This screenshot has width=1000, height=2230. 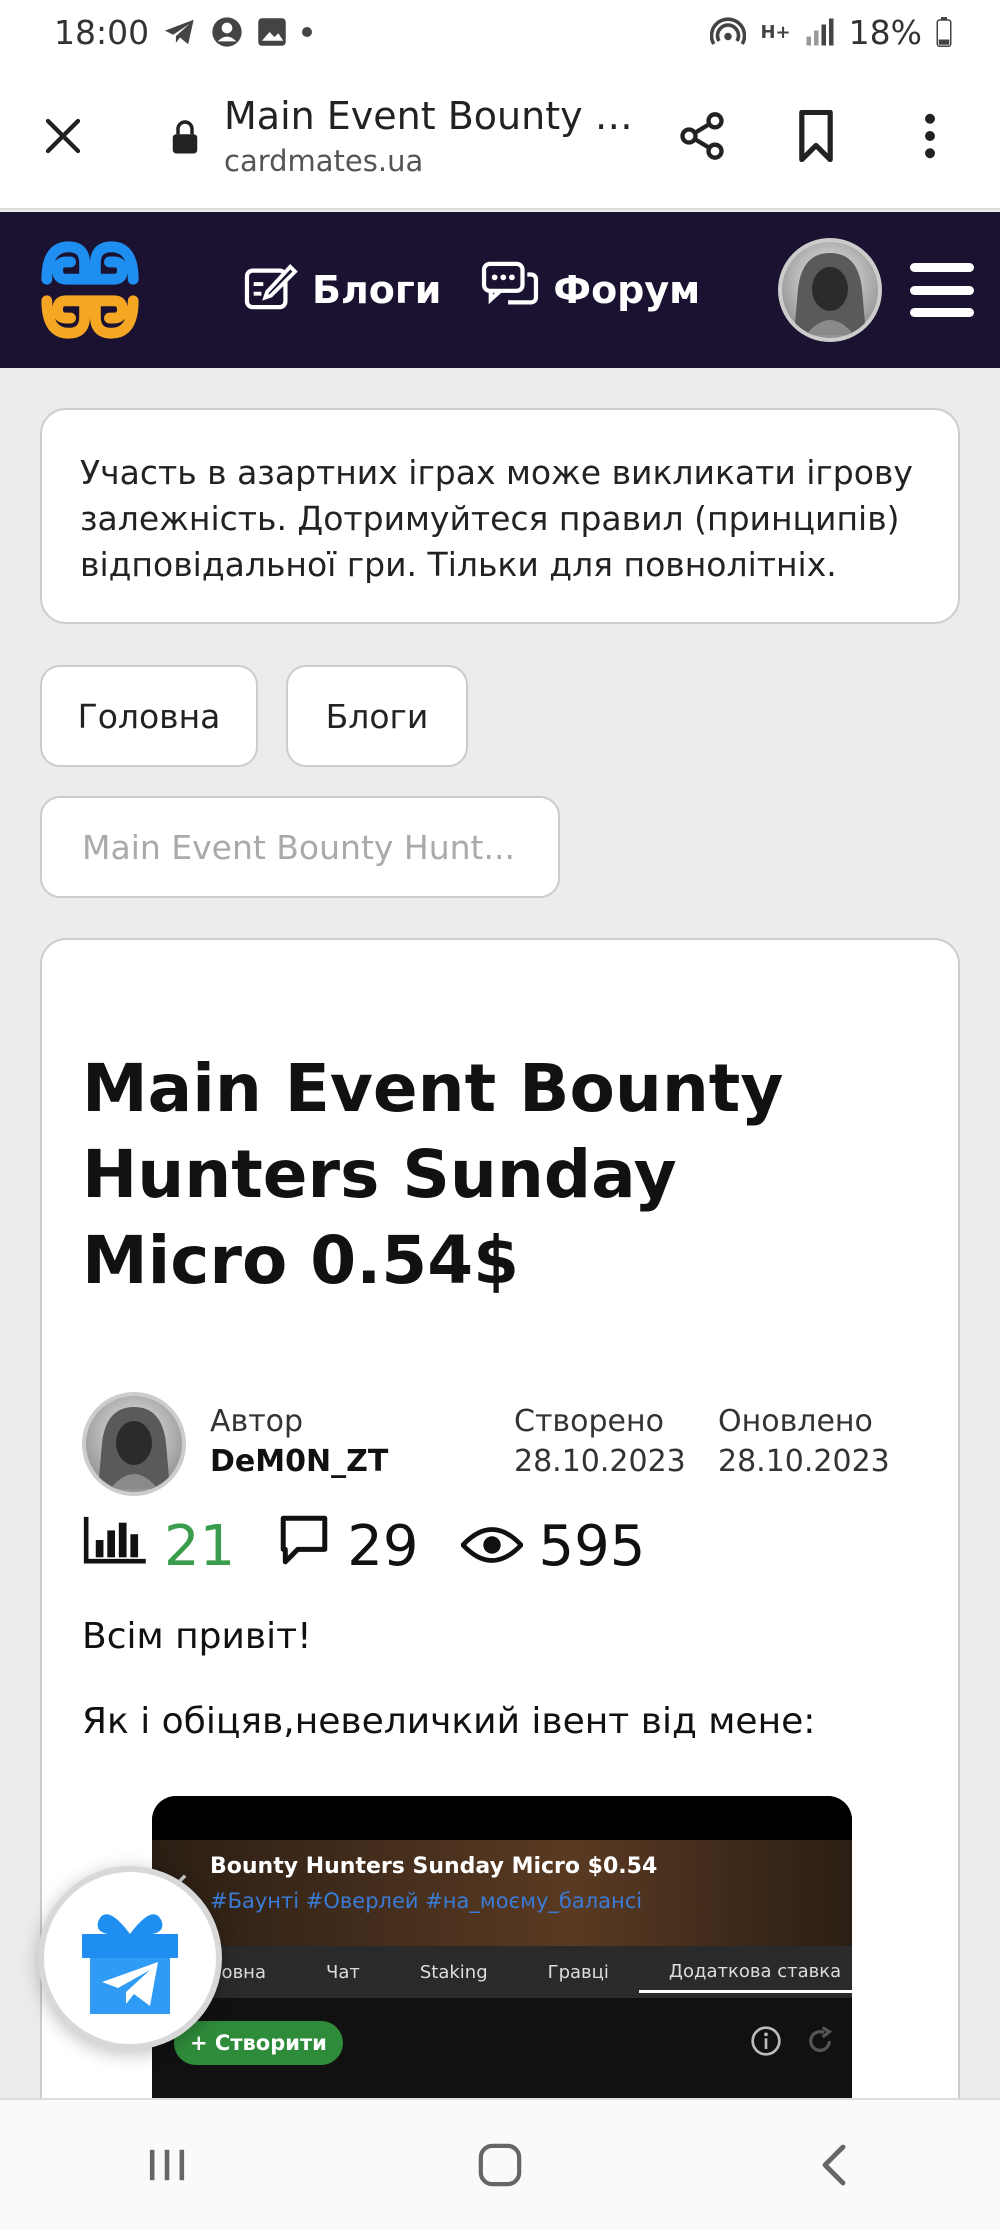 What do you see at coordinates (257, 1421) in the screenshot?
I see `author-label: Автор` at bounding box center [257, 1421].